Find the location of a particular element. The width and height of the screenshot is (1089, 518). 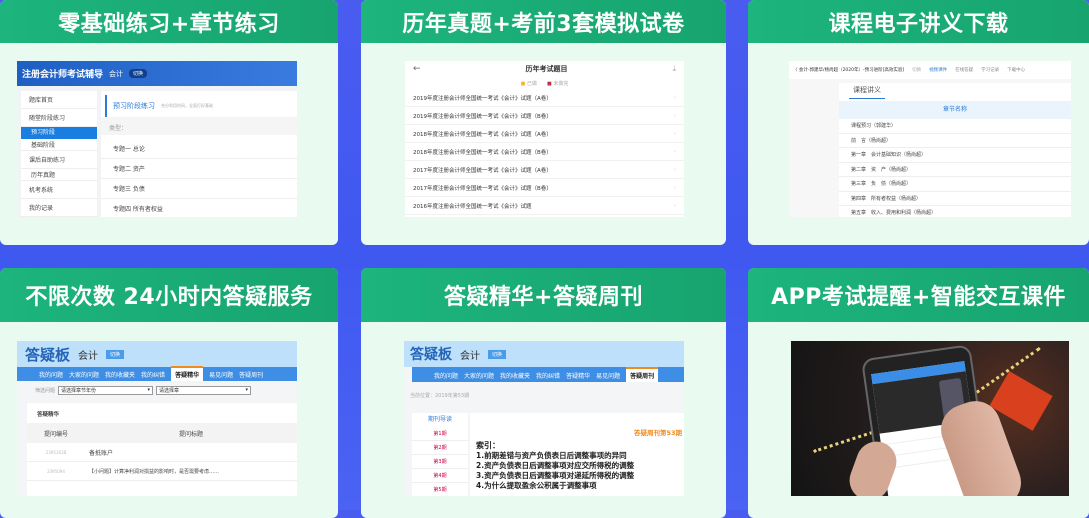

section-select: 请选择章 ▾ is located at coordinates (204, 390).